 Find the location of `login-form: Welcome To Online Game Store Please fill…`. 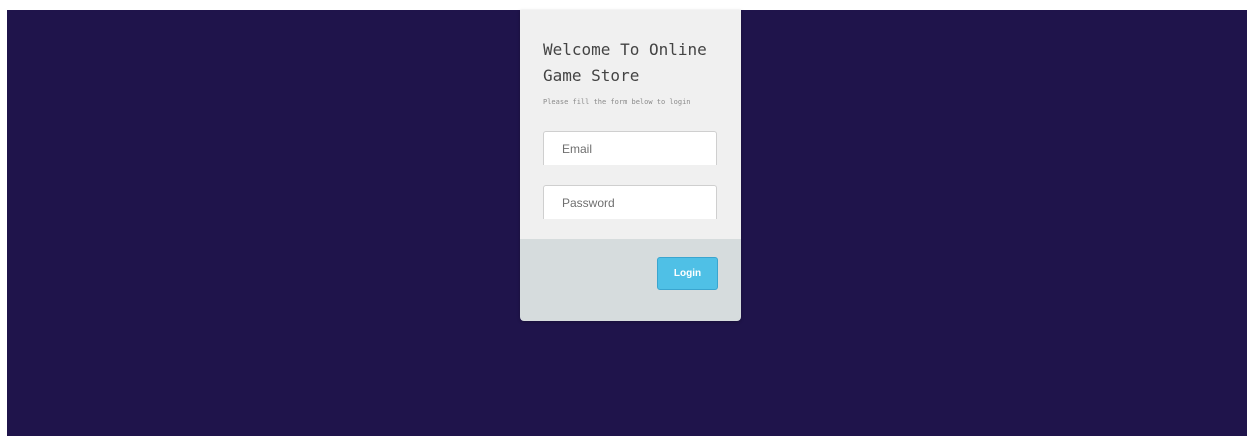

login-form: Welcome To Online Game Store Please fill… is located at coordinates (630, 124).